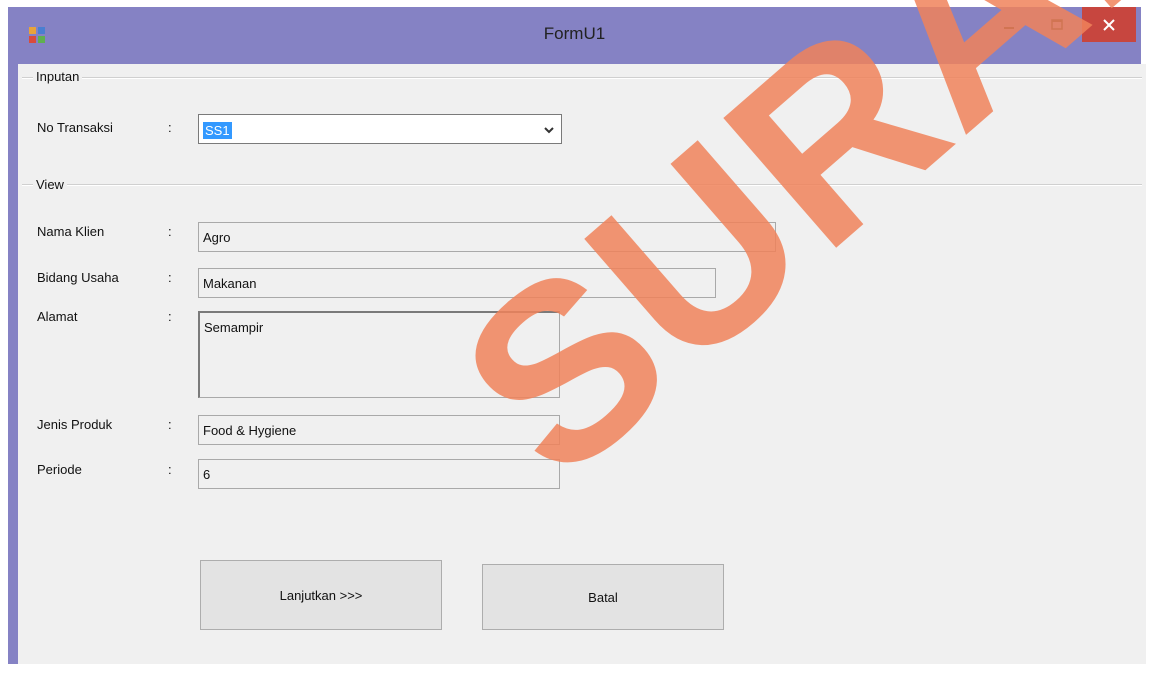 The height and width of the screenshot is (680, 1153). Describe the element at coordinates (50, 184) in the screenshot. I see `view-group-label: View` at that location.